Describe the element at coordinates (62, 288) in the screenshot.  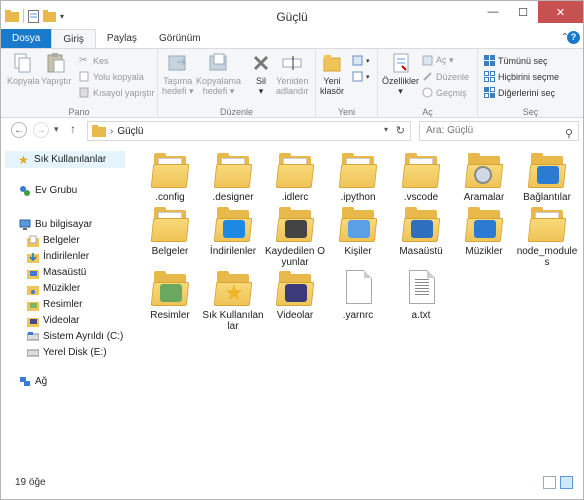
I see `nav-item-label: Müzikler` at that location.